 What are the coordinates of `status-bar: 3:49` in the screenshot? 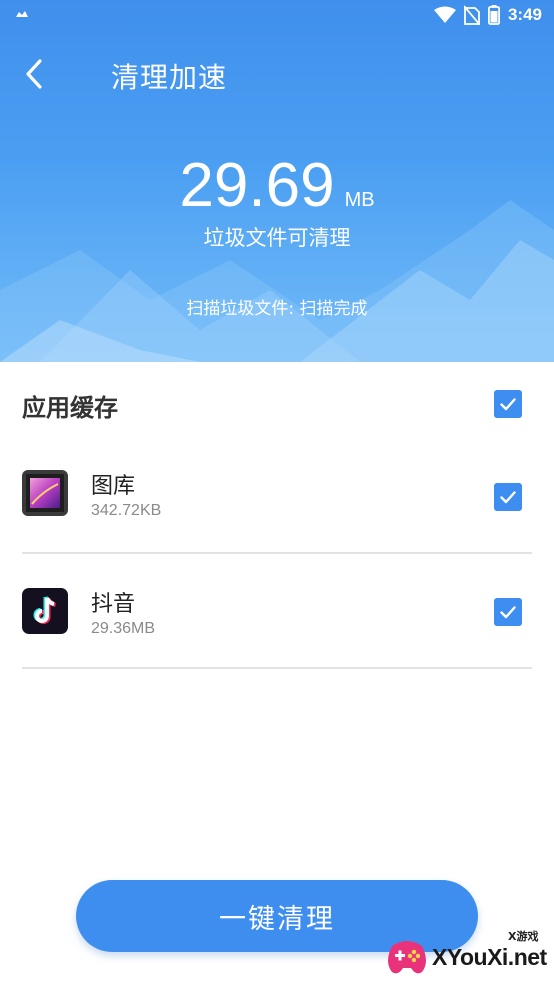 It's located at (277, 15).